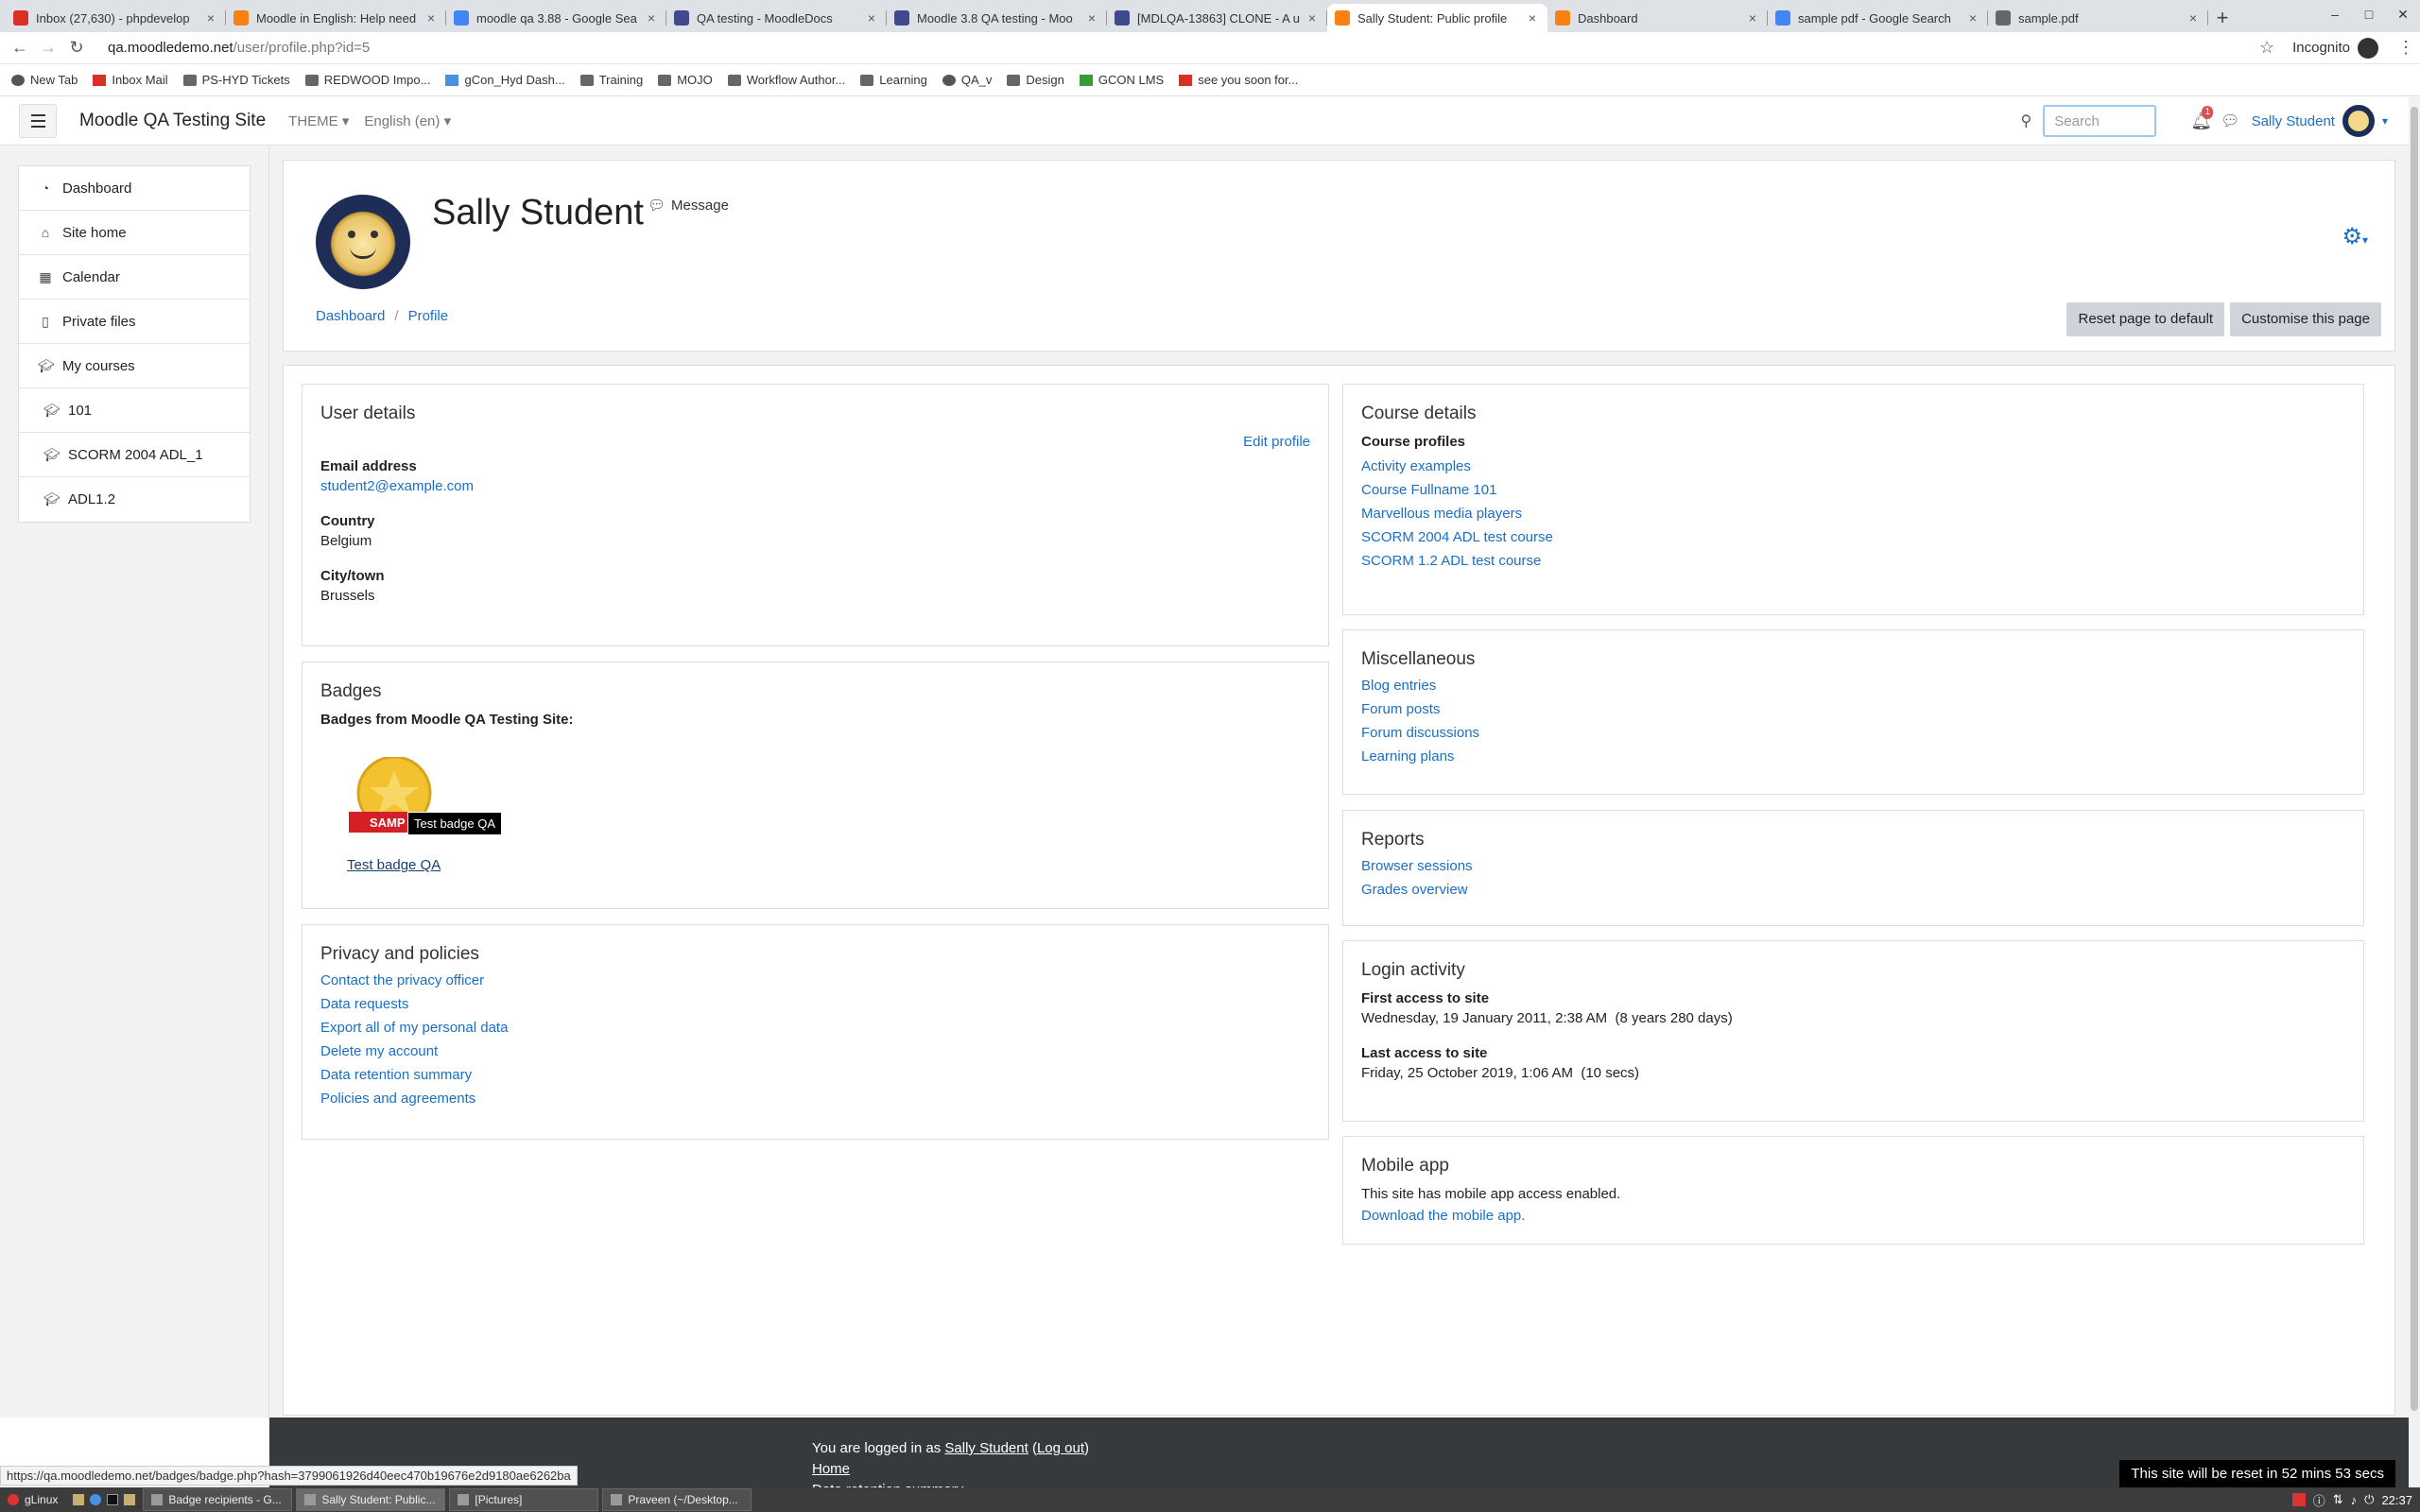 Image resolution: width=2420 pixels, height=1512 pixels. Describe the element at coordinates (1457, 561) in the screenshot. I see `course-profile-link: SCORM 1.2 ADL test course` at that location.